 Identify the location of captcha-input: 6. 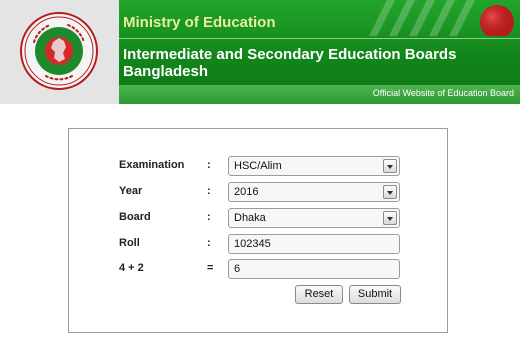
(314, 269).